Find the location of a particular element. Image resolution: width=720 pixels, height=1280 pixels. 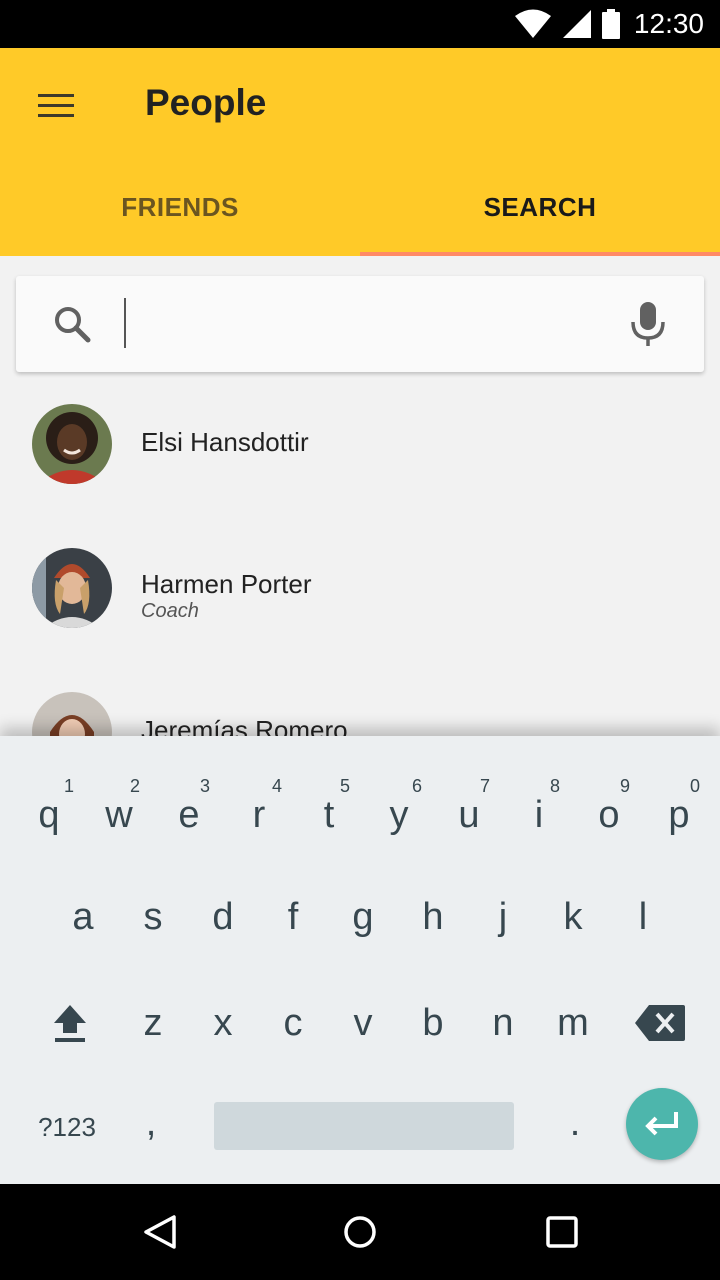

key-v: v is located at coordinates (363, 1023).